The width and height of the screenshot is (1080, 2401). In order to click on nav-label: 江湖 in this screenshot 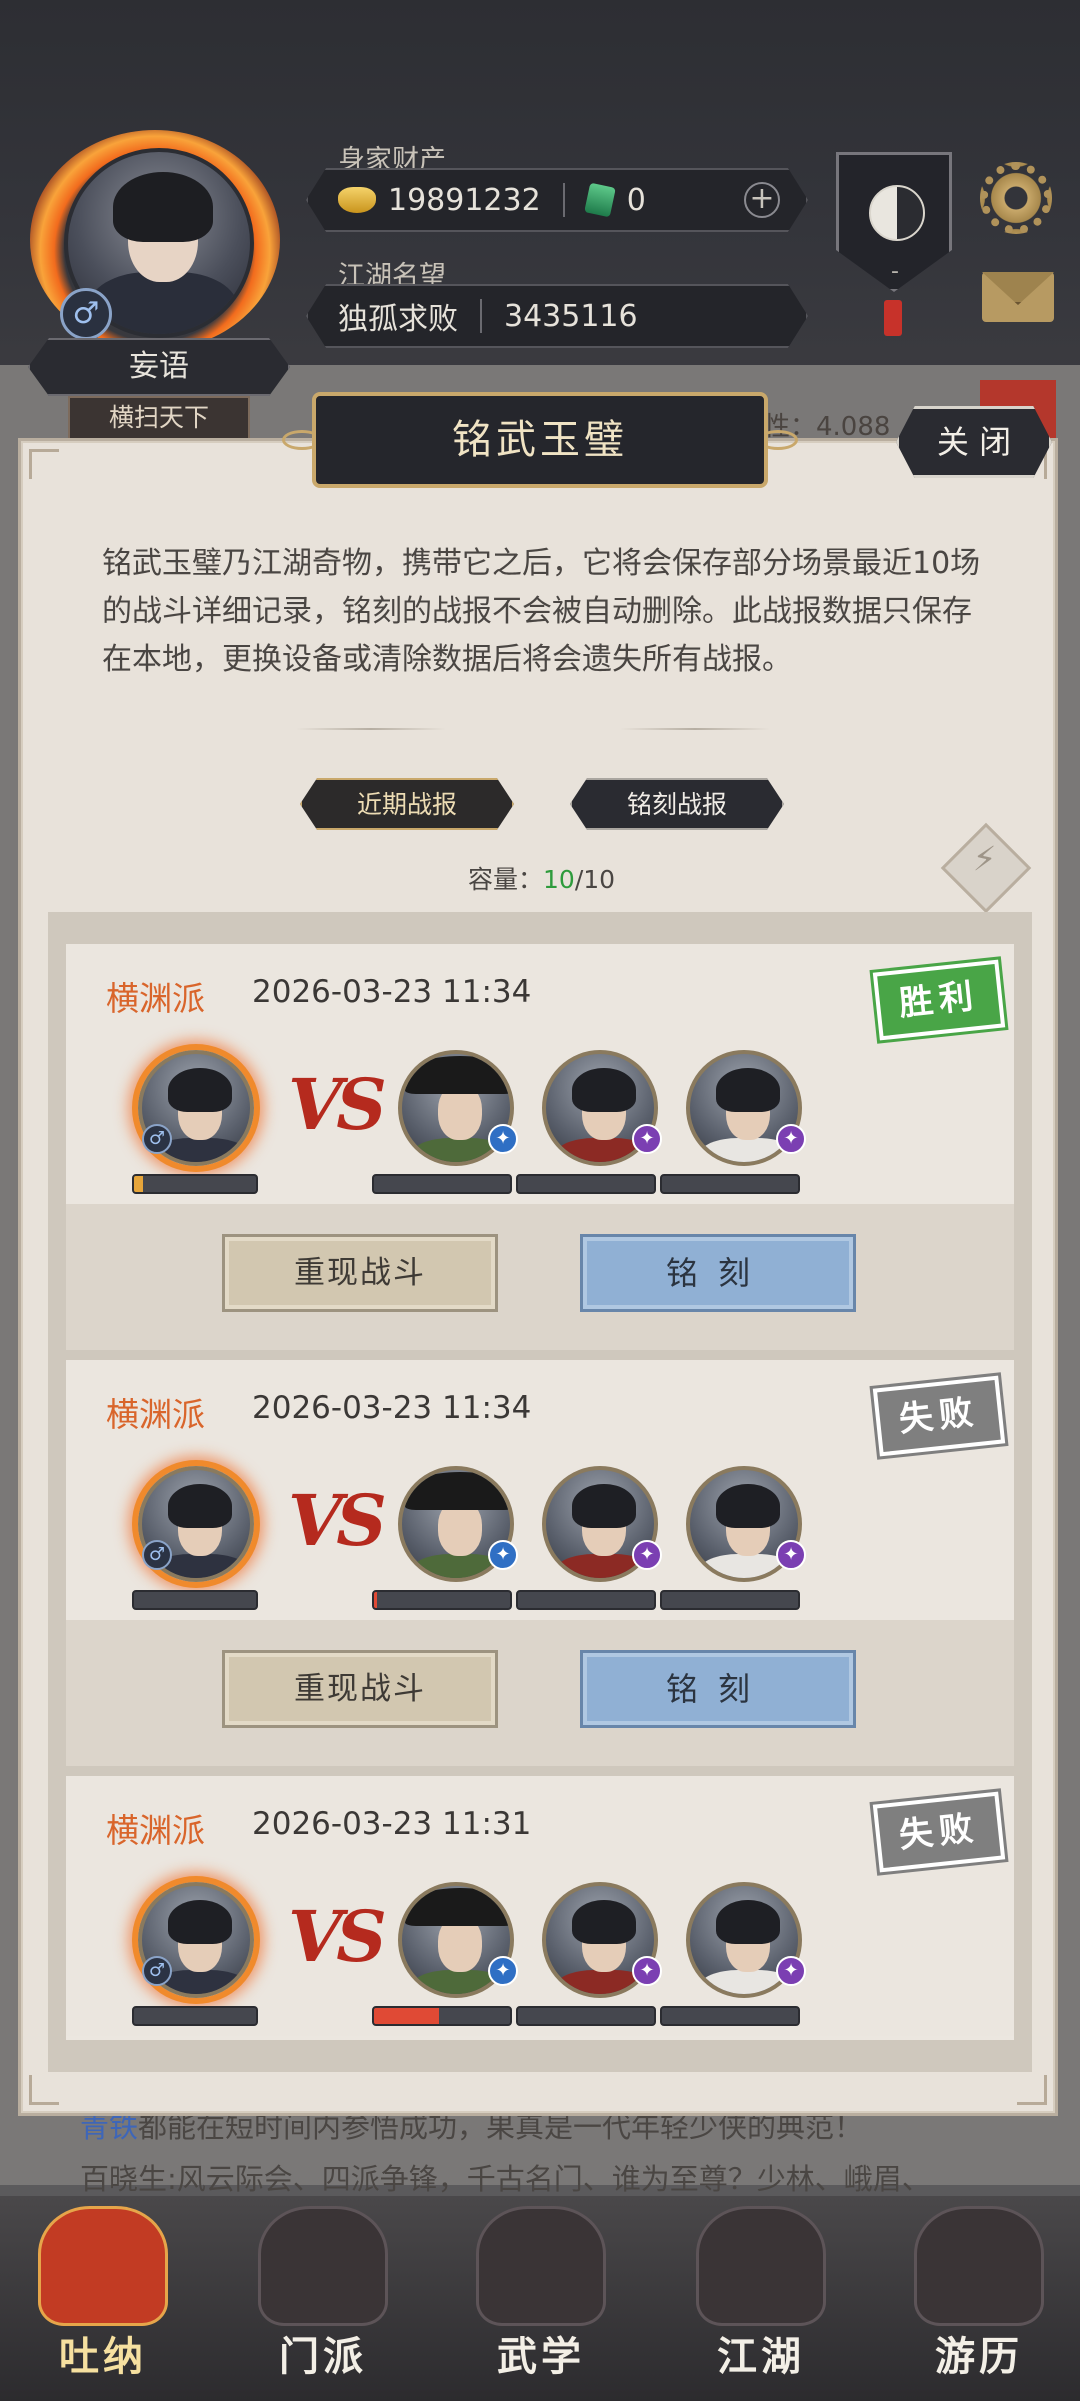, I will do `click(761, 2356)`.